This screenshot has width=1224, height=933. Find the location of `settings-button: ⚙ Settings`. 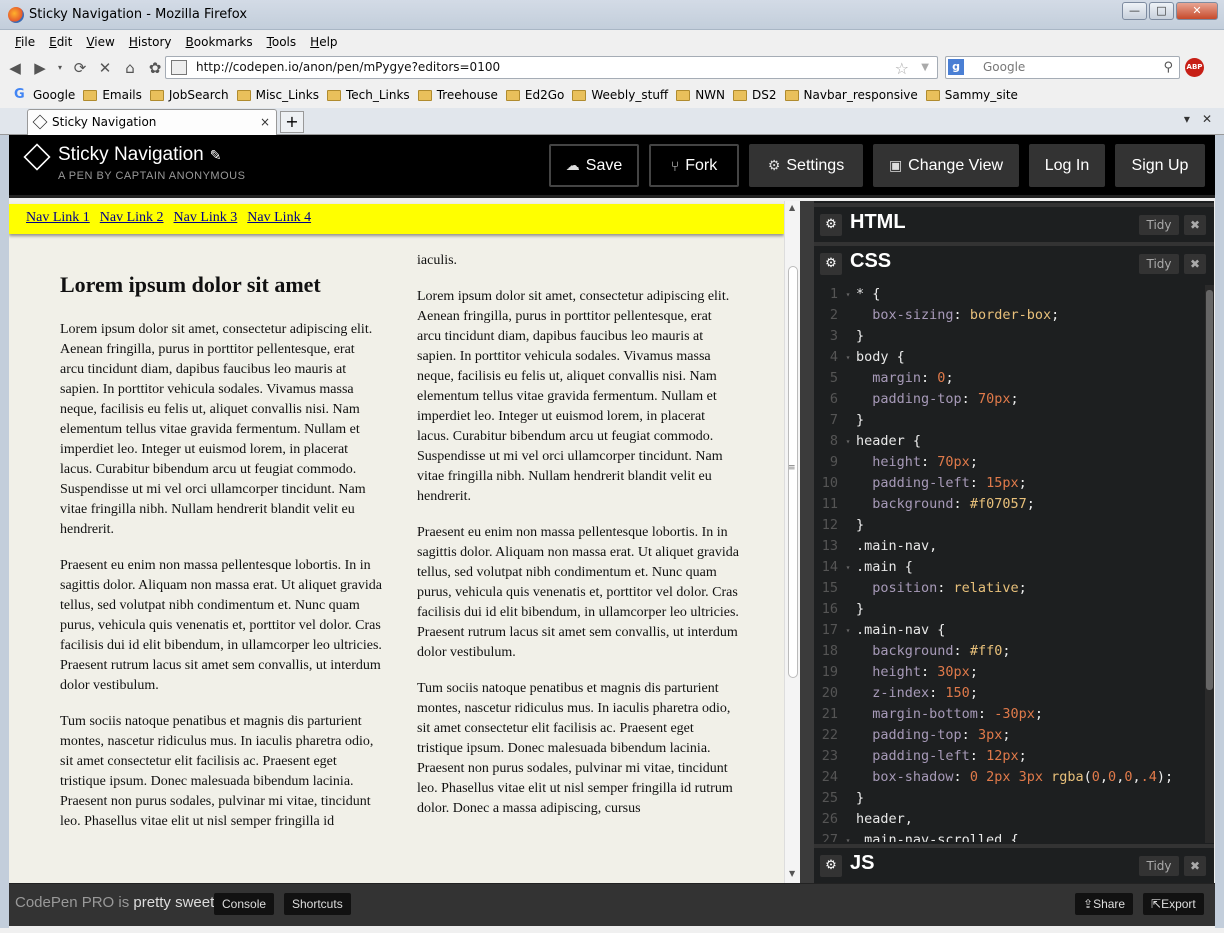

settings-button: ⚙ Settings is located at coordinates (806, 165).